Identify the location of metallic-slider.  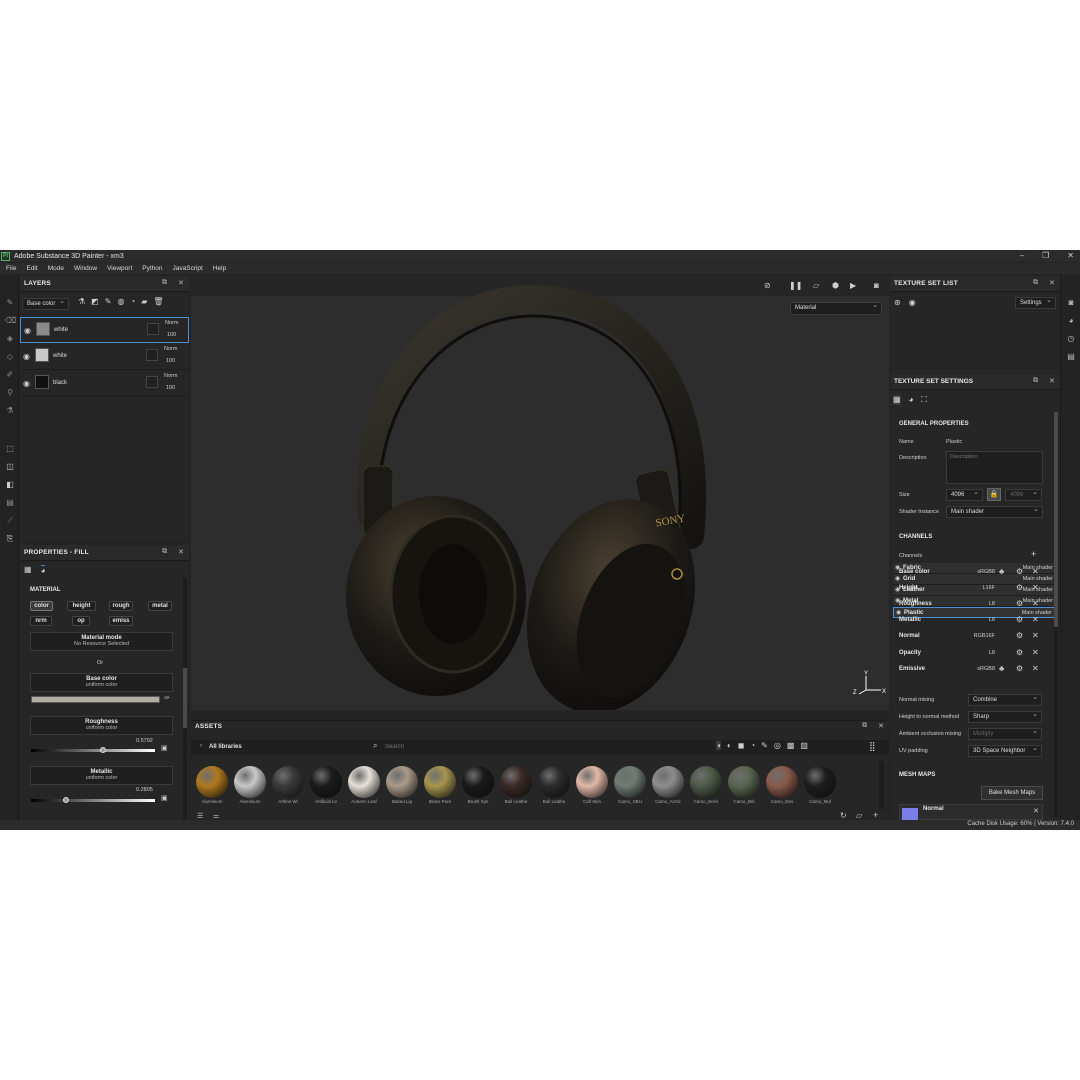
(93, 800).